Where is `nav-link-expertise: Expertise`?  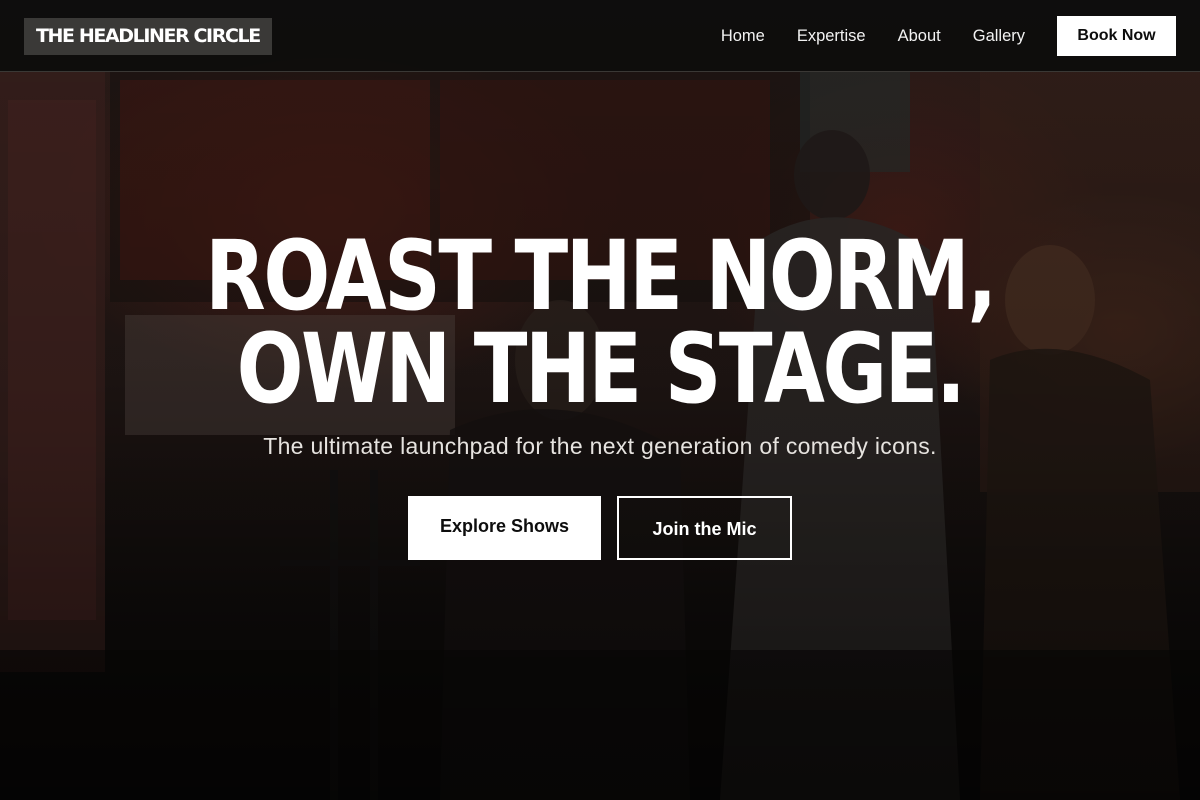 nav-link-expertise: Expertise is located at coordinates (831, 36).